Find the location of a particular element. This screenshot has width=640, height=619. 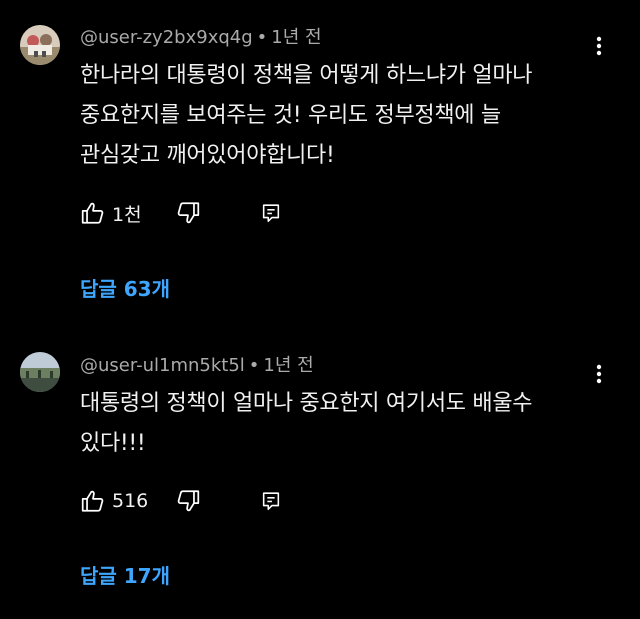

like-count: 516 is located at coordinates (130, 501).